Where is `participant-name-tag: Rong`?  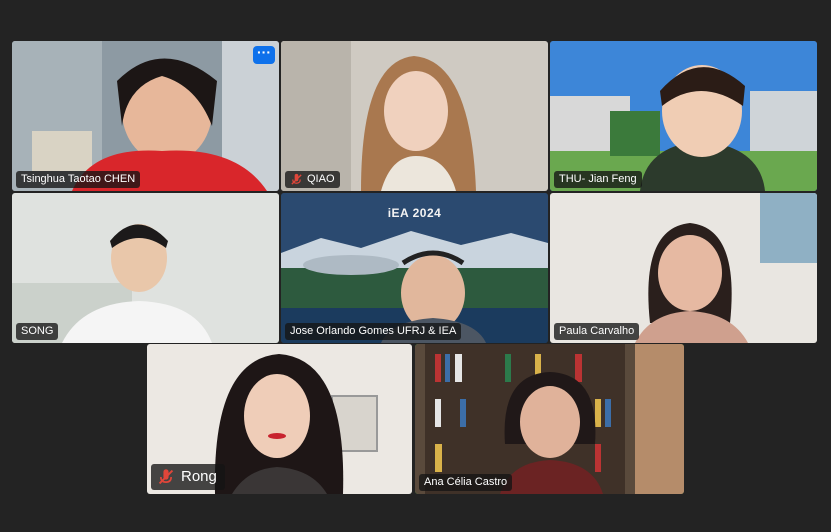 participant-name-tag: Rong is located at coordinates (188, 477).